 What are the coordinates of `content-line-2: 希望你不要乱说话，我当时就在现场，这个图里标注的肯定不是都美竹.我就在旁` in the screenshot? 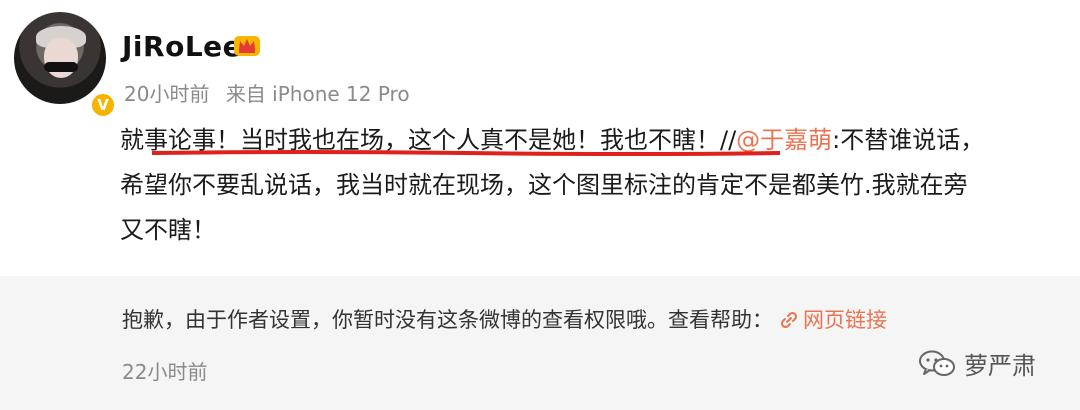 It's located at (544, 185).